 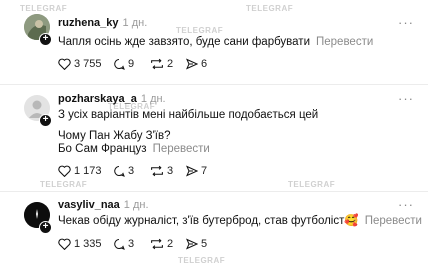 What do you see at coordinates (204, 171) in the screenshot?
I see `share-count: 7` at bounding box center [204, 171].